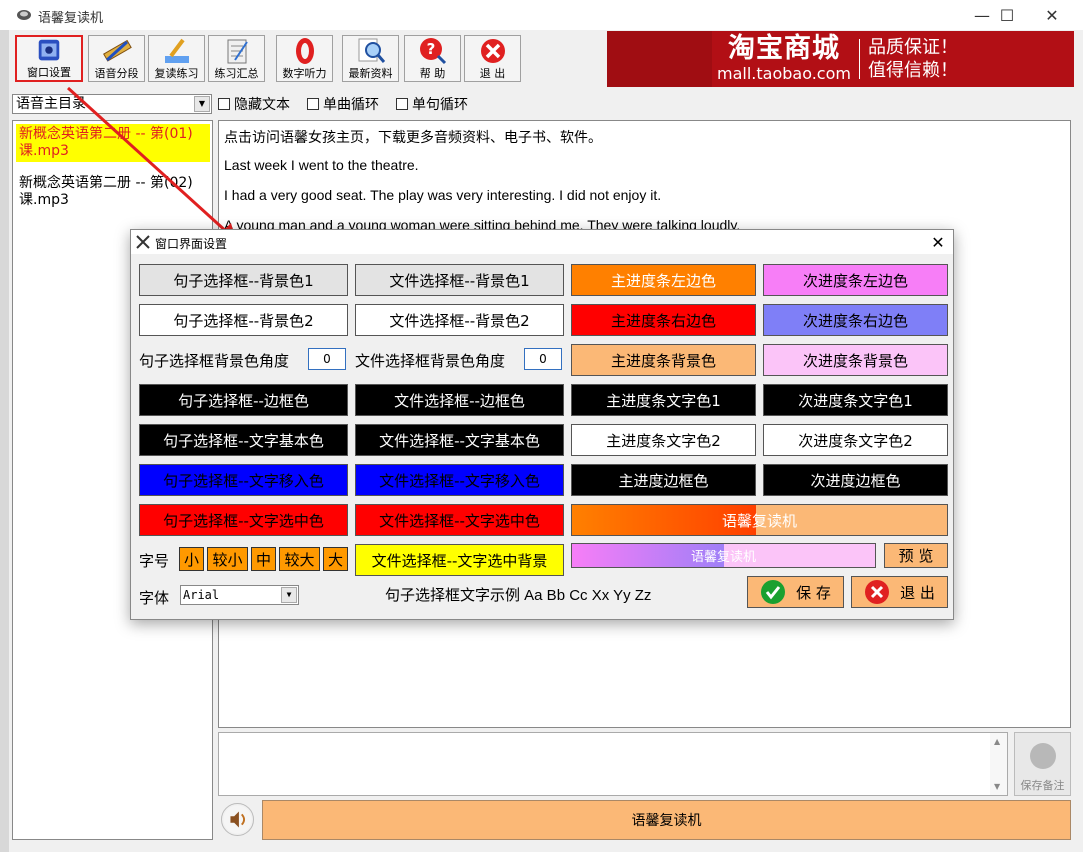 The height and width of the screenshot is (852, 1083). Describe the element at coordinates (663, 280) in the screenshot. I see `main-progress-left-color-button: 主进度条左边色` at that location.